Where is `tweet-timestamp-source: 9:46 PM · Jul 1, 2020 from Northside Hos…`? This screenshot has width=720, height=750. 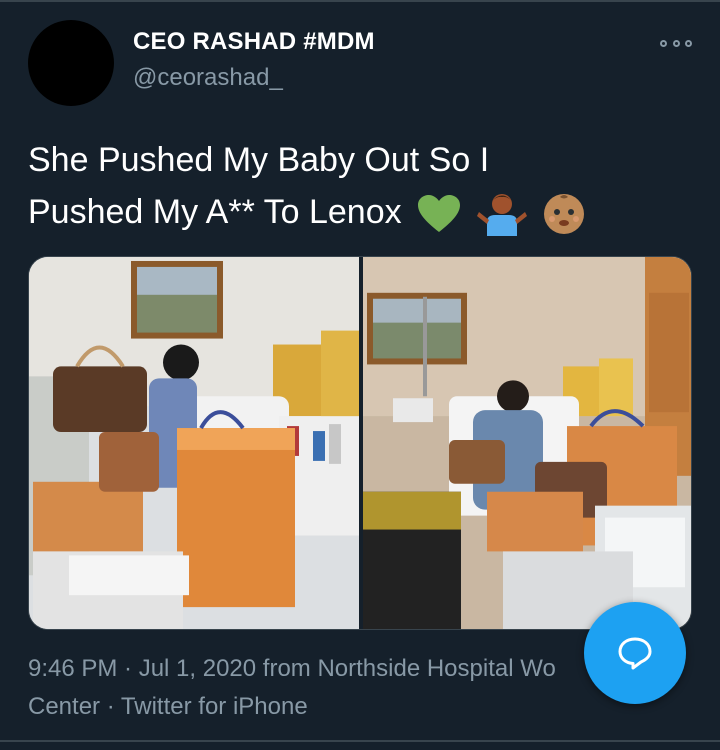 tweet-timestamp-source: 9:46 PM · Jul 1, 2020 from Northside Hos… is located at coordinates (328, 669).